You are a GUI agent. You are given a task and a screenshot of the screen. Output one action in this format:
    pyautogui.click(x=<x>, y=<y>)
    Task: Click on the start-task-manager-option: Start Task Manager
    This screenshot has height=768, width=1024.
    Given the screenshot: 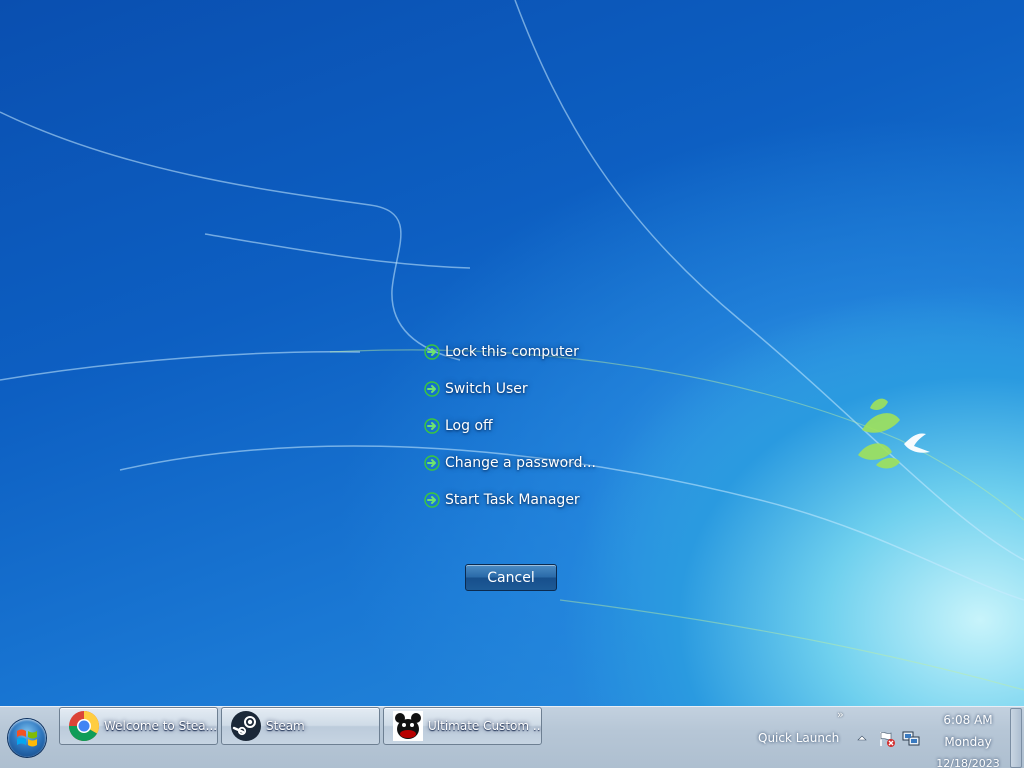 What is the action you would take?
    pyautogui.click(x=554, y=500)
    